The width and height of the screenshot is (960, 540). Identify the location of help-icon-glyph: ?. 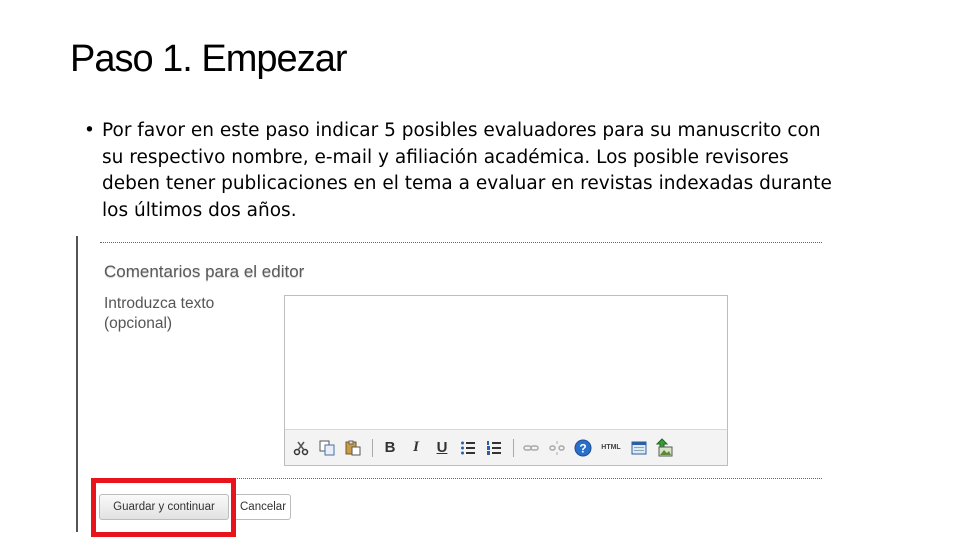
(582, 448).